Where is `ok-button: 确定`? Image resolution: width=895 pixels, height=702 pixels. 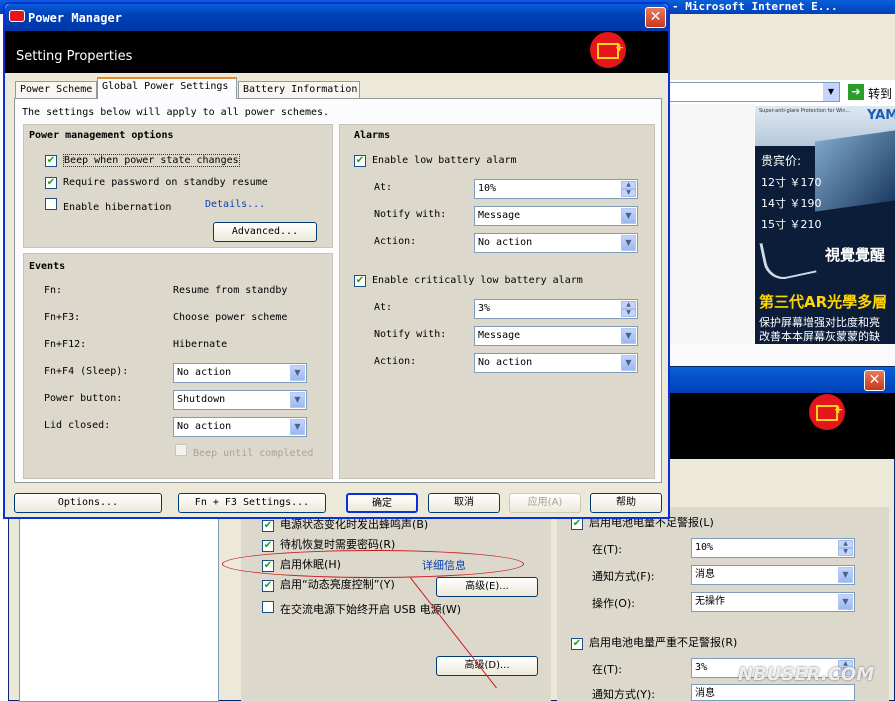 ok-button: 确定 is located at coordinates (382, 503).